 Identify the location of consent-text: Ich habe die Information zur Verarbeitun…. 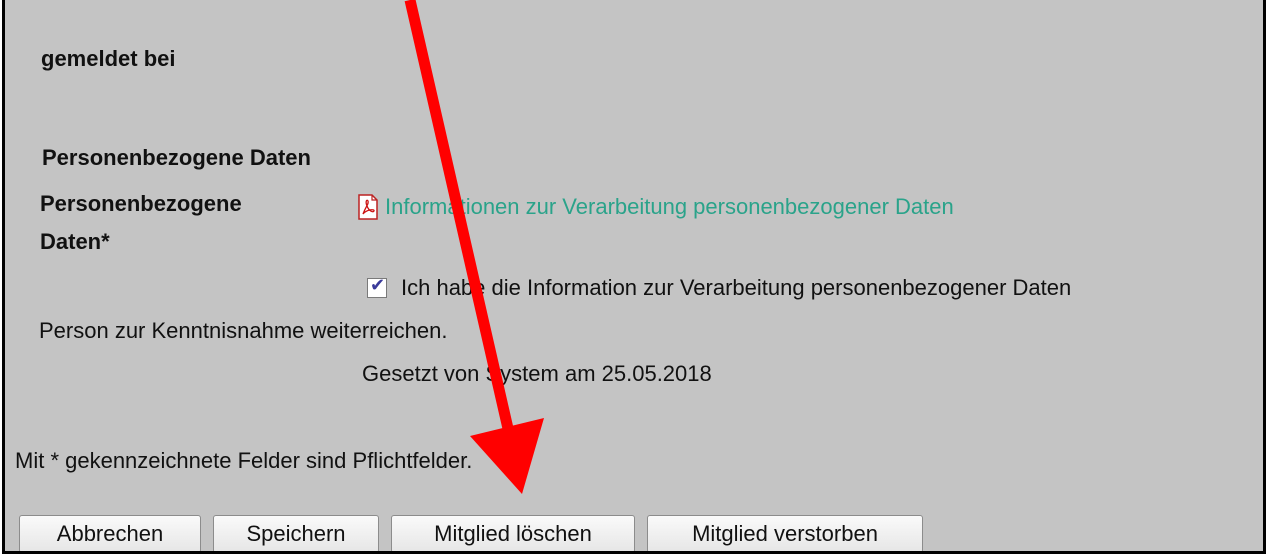
(736, 287).